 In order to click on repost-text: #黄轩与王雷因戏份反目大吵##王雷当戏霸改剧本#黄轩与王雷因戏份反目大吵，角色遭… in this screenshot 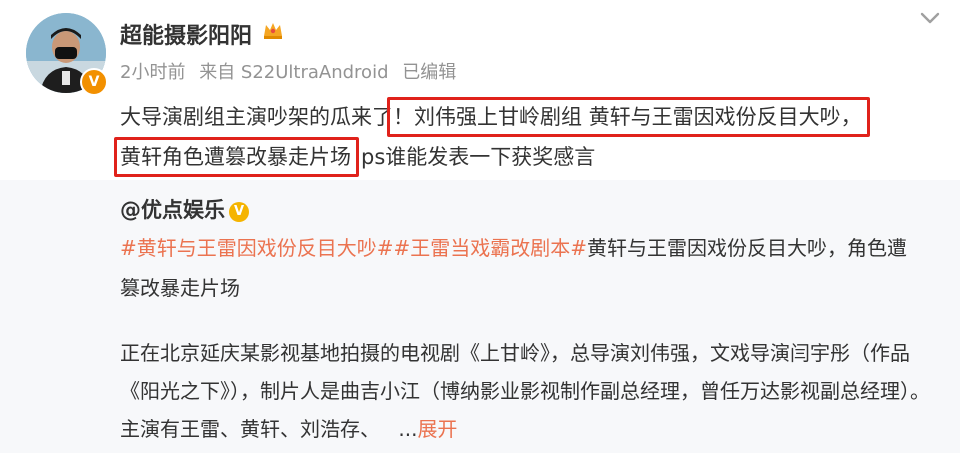, I will do `click(520, 268)`.